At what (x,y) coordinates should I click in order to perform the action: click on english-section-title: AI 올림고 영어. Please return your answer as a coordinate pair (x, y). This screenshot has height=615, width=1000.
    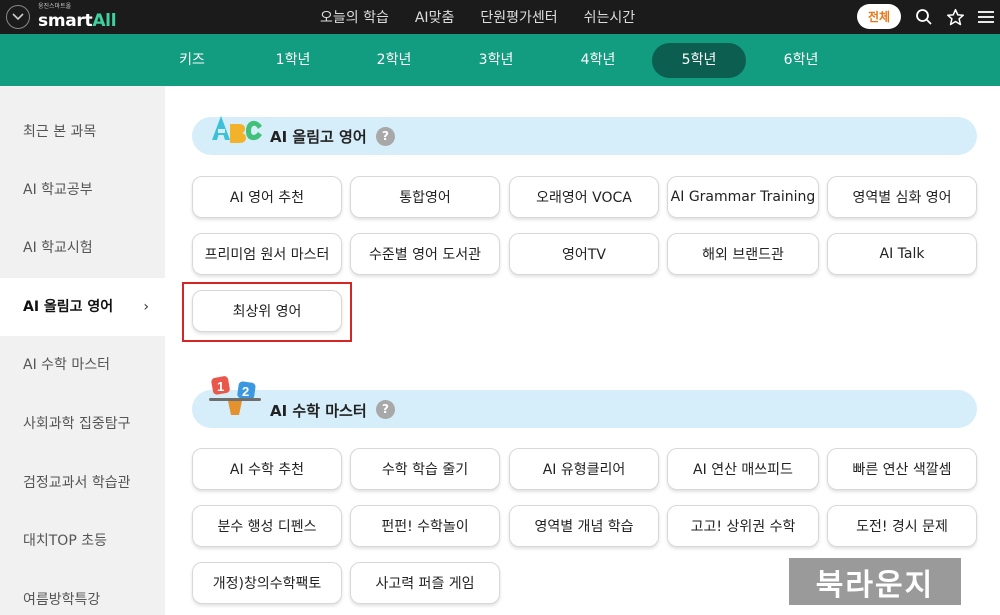
    Looking at the image, I should click on (318, 137).